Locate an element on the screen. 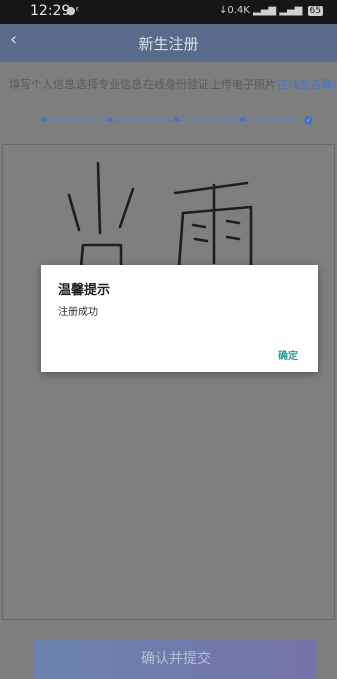 The image size is (337, 679). signal-icon: ▂▄▆ is located at coordinates (265, 10).